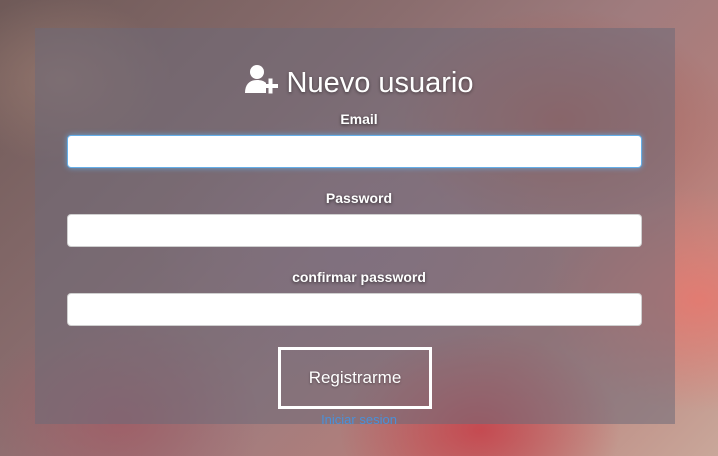  I want to click on confirm-password-field, so click(354, 309).